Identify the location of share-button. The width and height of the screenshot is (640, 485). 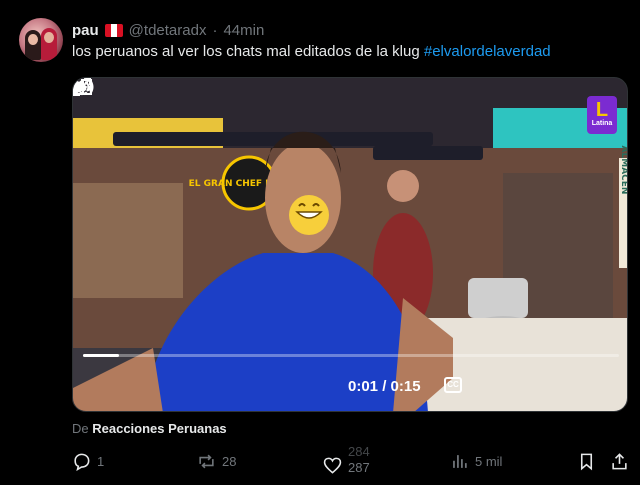
(619, 461).